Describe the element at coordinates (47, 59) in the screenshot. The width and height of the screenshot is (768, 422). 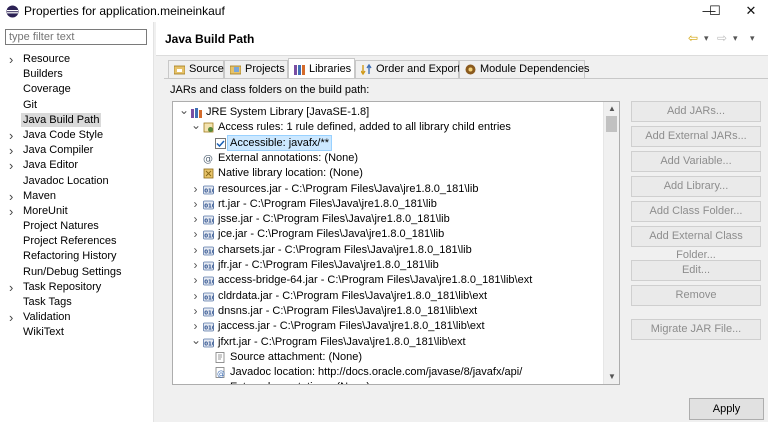
I see `nav-item-label: Resource` at that location.